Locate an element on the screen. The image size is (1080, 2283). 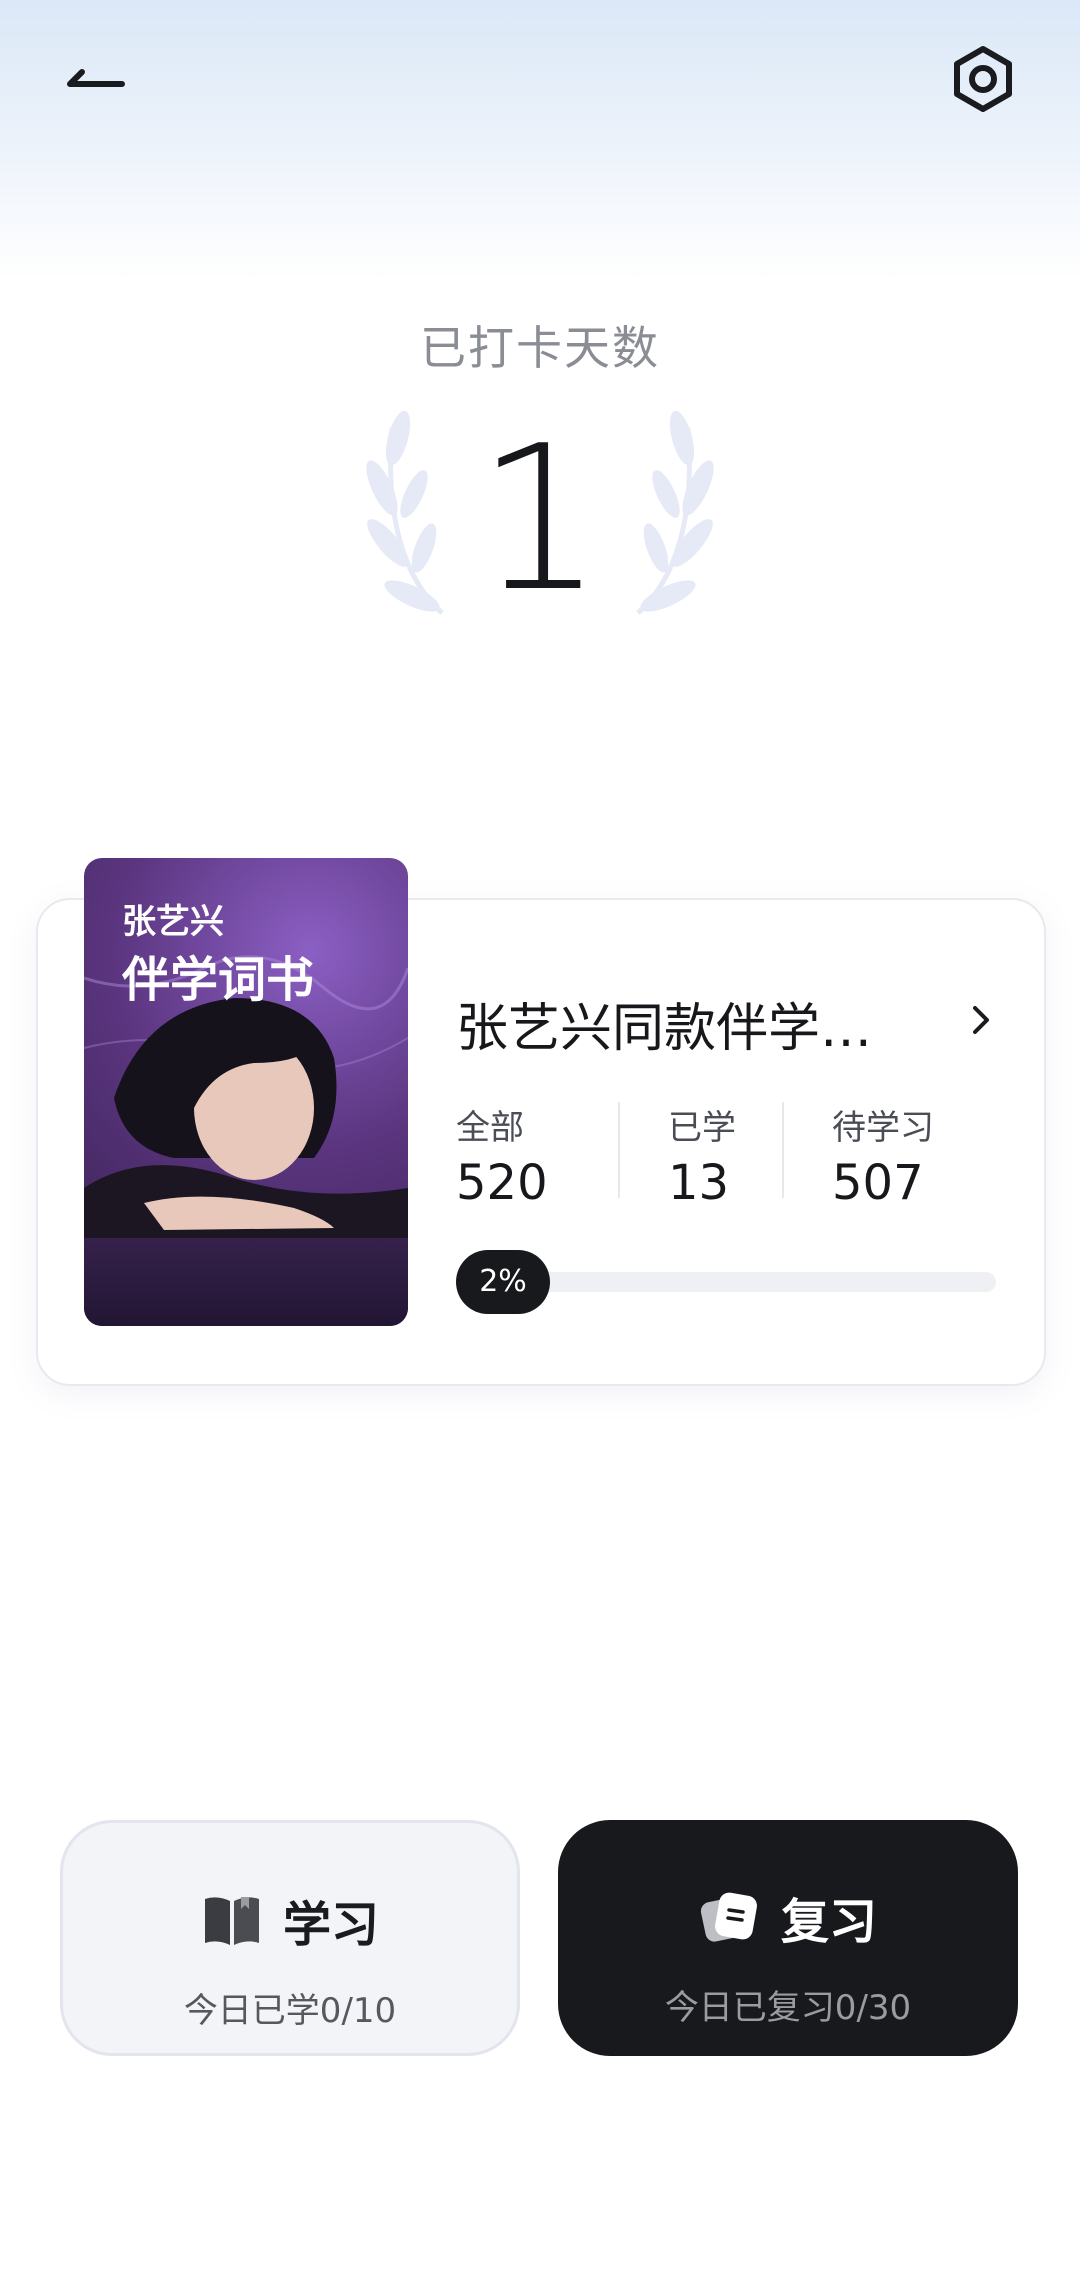
stat-total-label: 全部 is located at coordinates (490, 1128).